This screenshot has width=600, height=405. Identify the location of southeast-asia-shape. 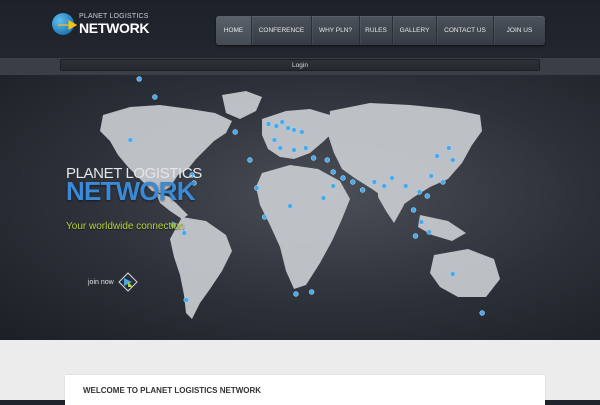
(442, 228).